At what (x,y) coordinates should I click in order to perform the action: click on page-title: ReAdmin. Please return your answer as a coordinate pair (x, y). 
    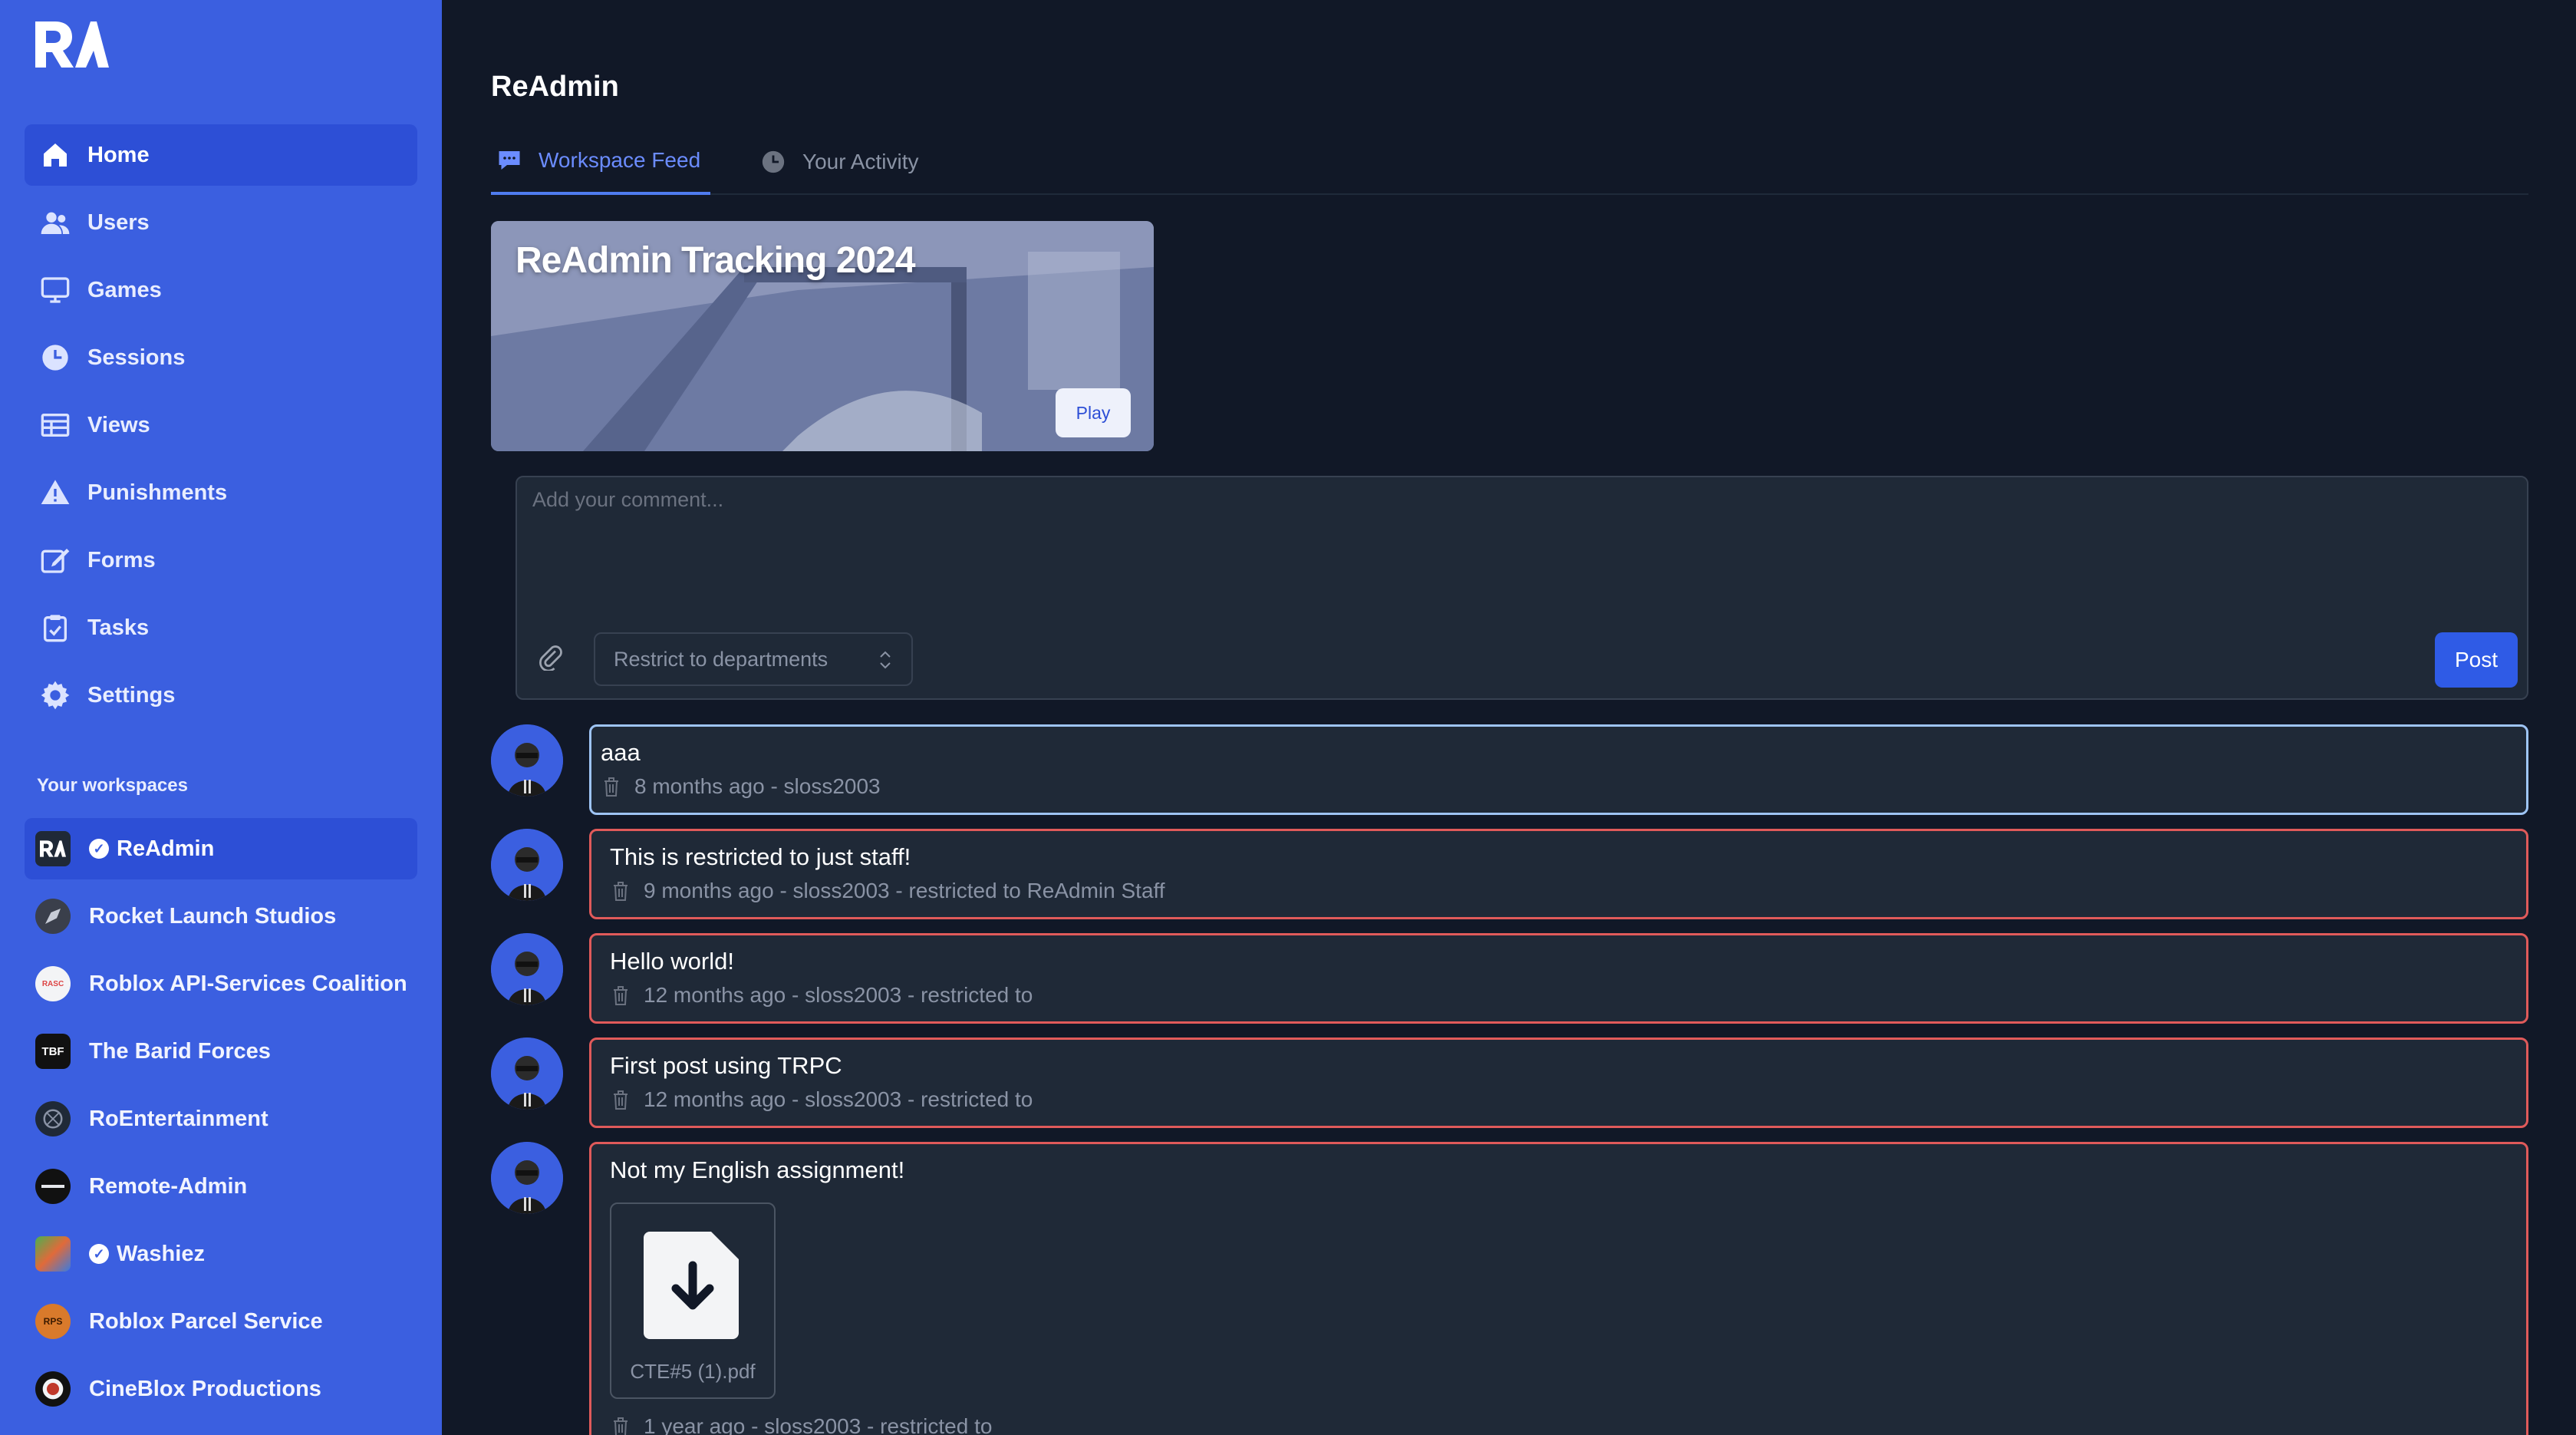
    Looking at the image, I should click on (555, 87).